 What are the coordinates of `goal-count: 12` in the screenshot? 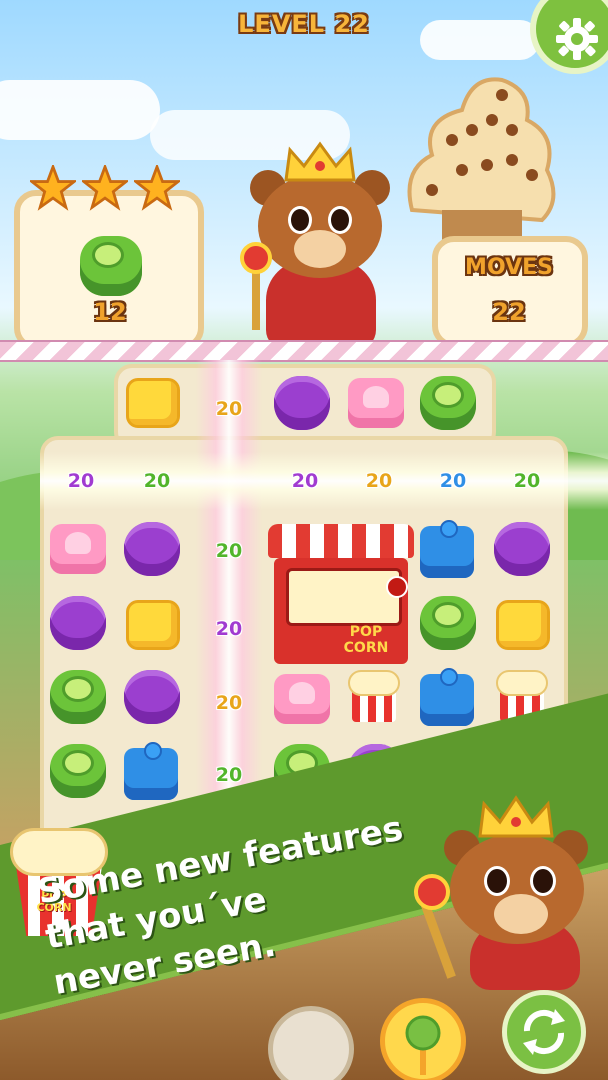 It's located at (110, 312).